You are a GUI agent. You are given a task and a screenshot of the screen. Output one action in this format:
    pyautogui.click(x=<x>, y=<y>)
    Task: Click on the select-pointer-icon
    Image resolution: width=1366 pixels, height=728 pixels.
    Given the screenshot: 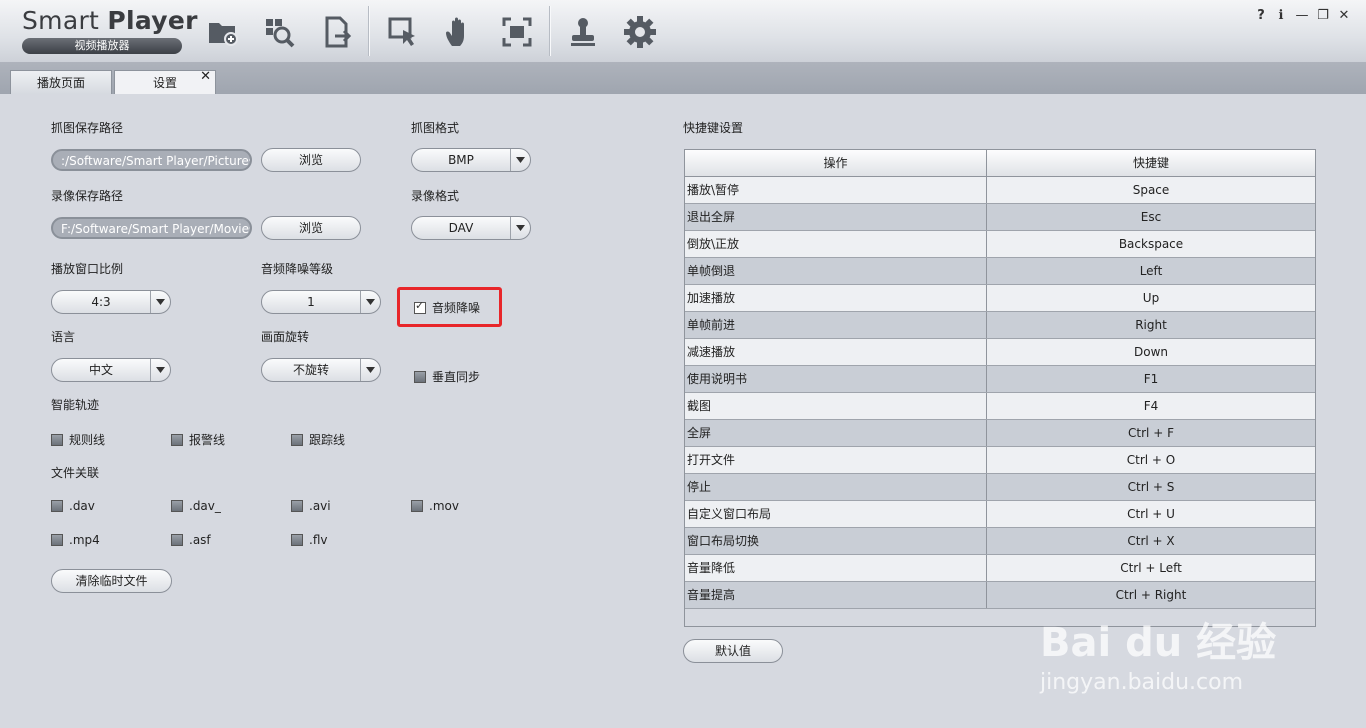 What is the action you would take?
    pyautogui.click(x=403, y=32)
    